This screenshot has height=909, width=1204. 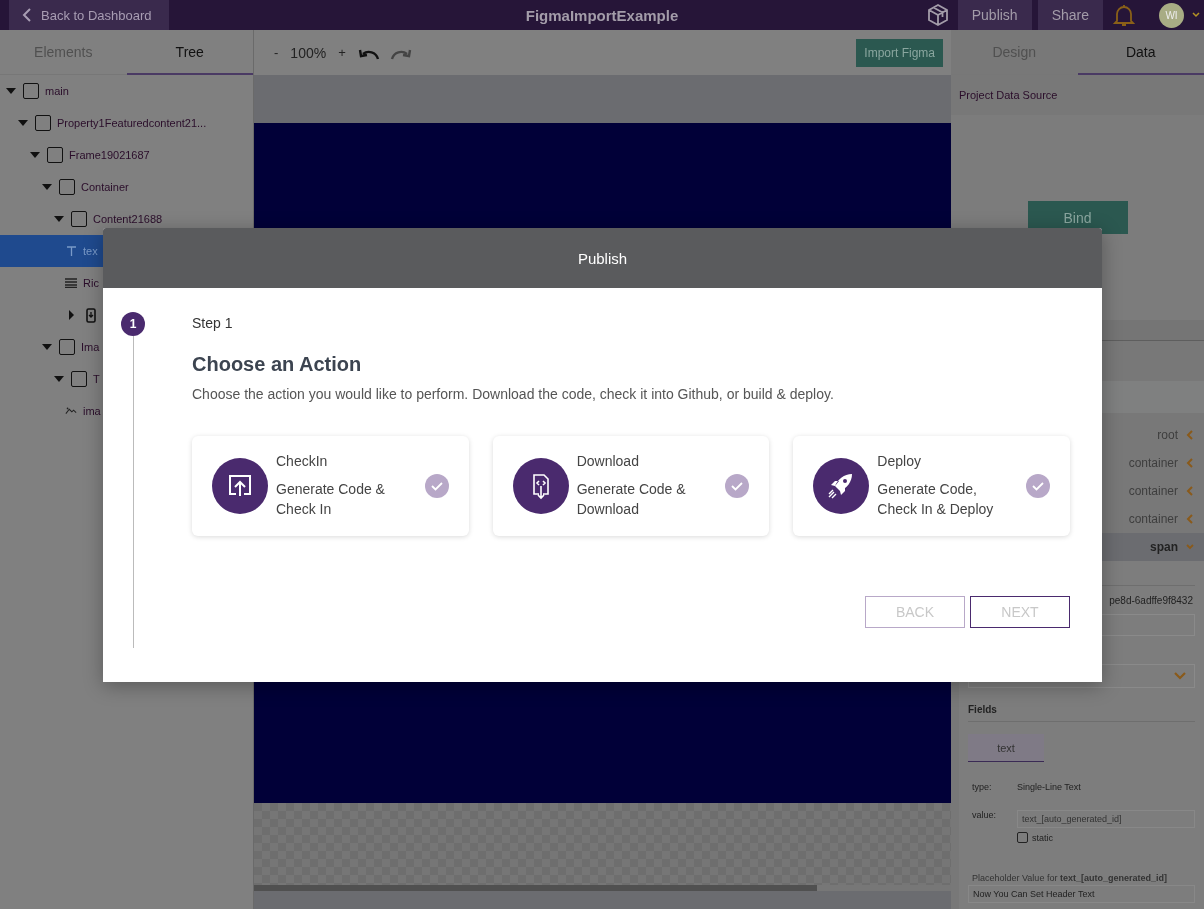 What do you see at coordinates (985, 816) in the screenshot?
I see `value-label: value:` at bounding box center [985, 816].